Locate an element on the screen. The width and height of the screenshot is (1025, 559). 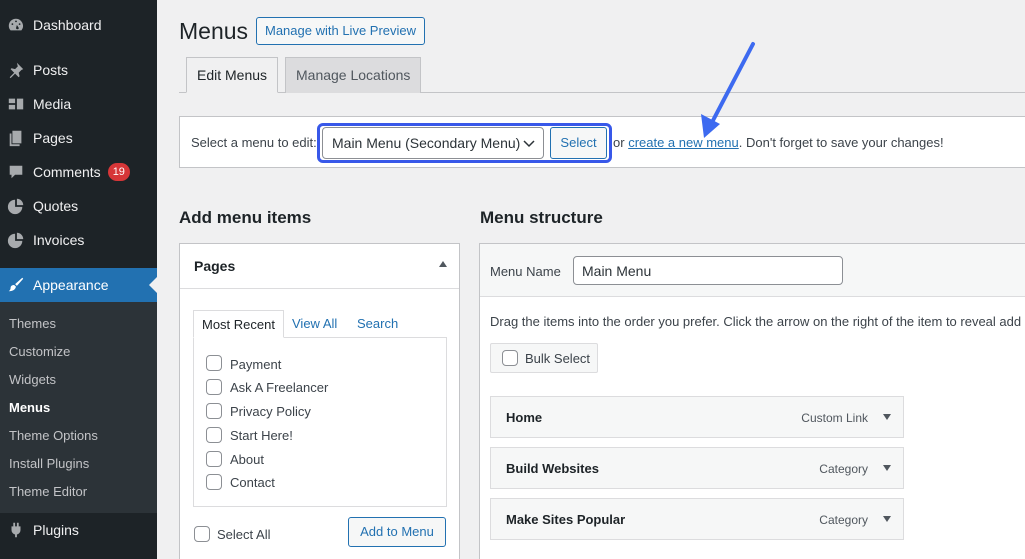
submenu-theme-options: Theme Options is located at coordinates (53, 435).